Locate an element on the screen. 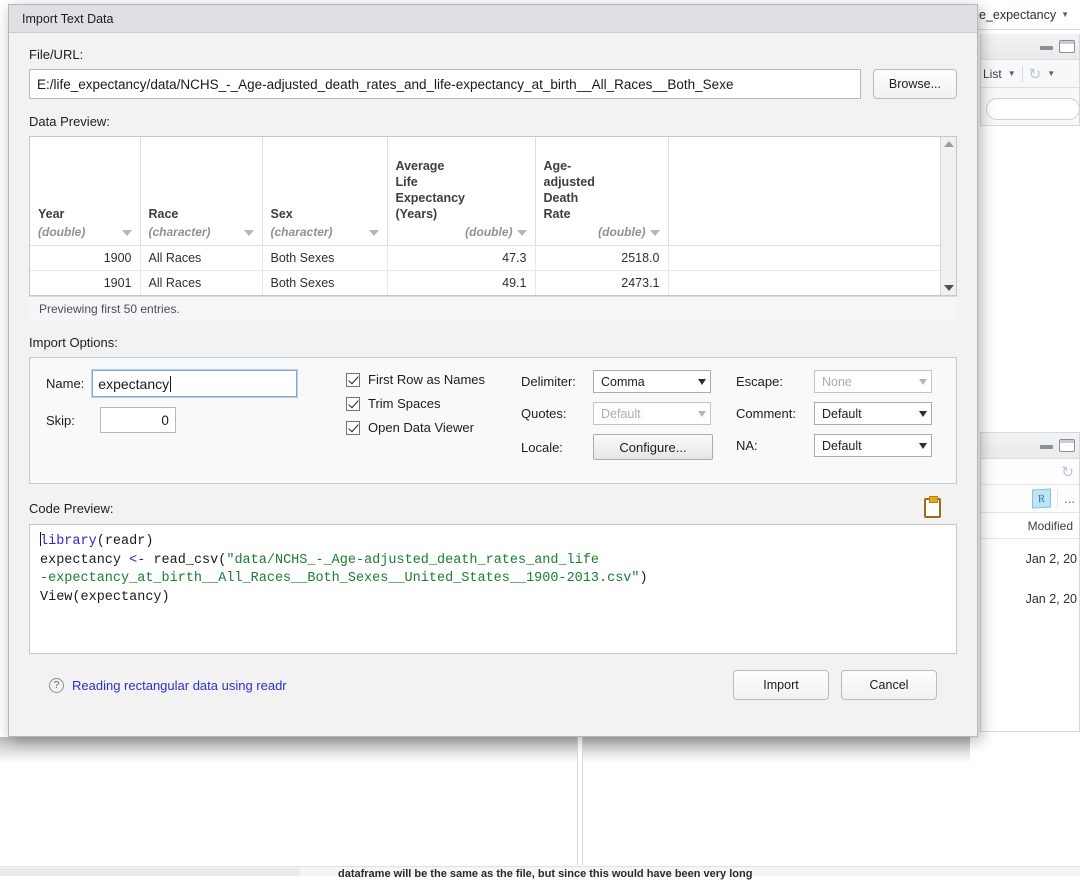  quotes-label: Quotes: is located at coordinates (554, 413).